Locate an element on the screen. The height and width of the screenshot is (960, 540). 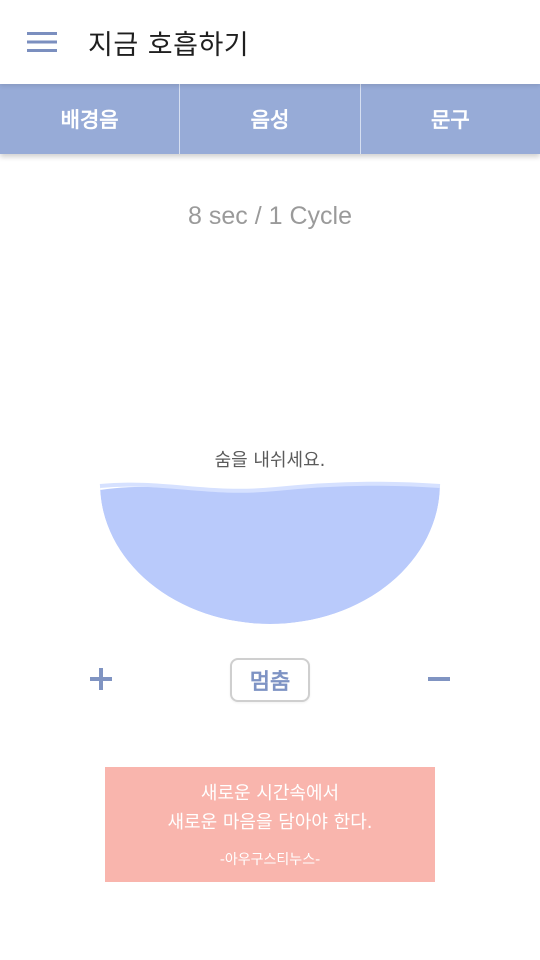
quote-author: -아우구스티누스- is located at coordinates (270, 860).